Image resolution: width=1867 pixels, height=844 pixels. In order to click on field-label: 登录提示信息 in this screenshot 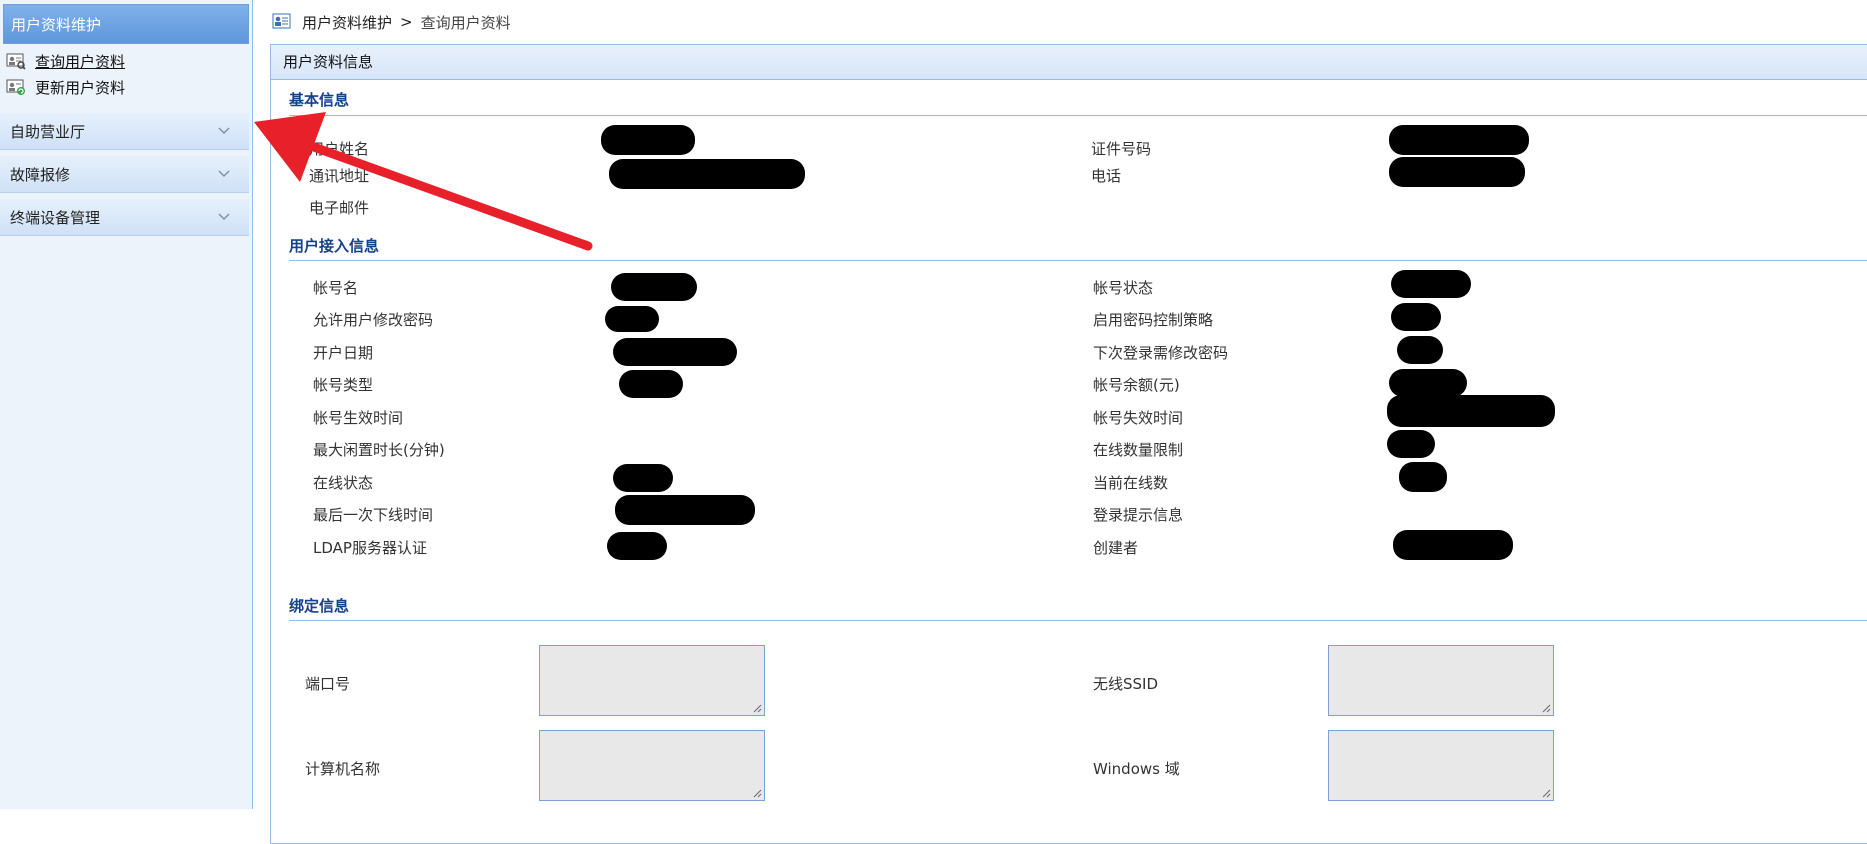, I will do `click(1138, 515)`.